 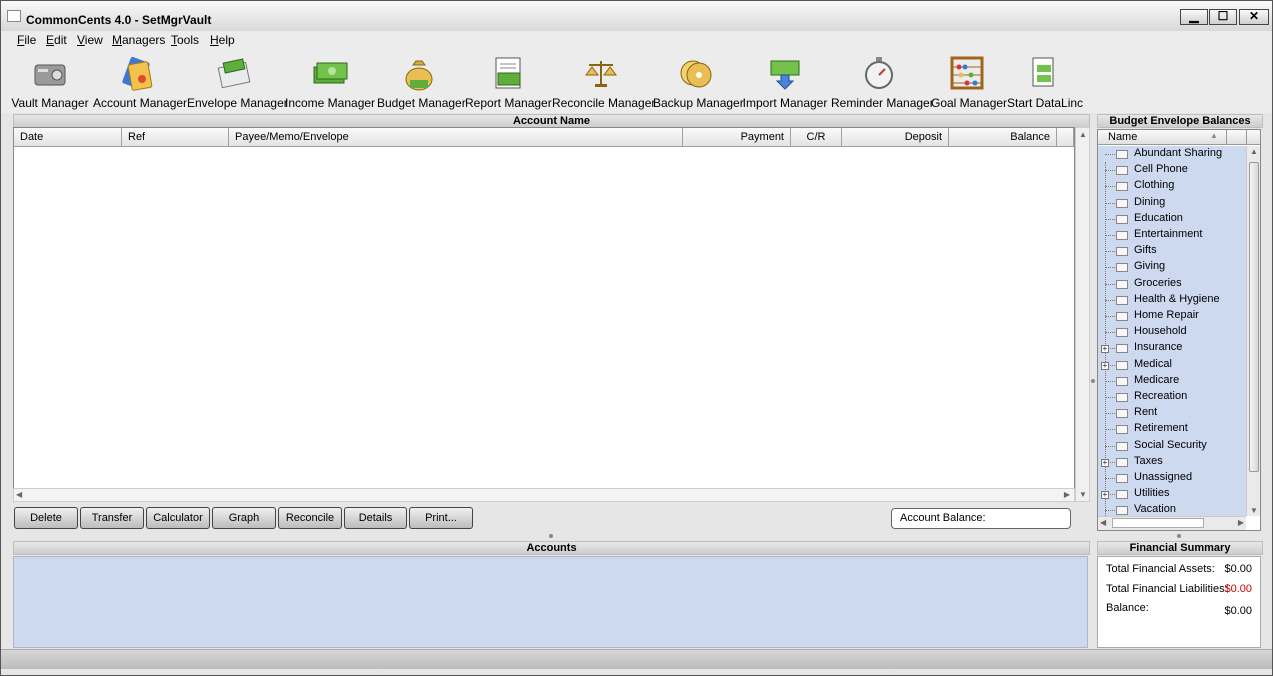 What do you see at coordinates (1122, 137) in the screenshot?
I see `envelope-column-name: Name` at bounding box center [1122, 137].